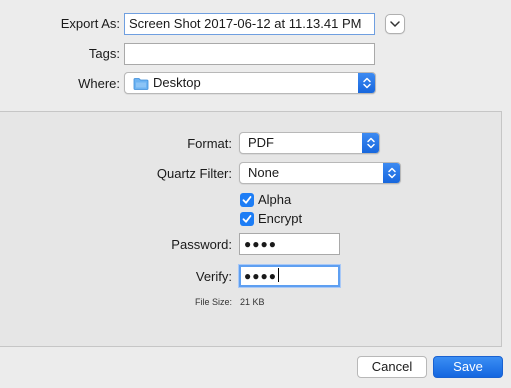 This screenshot has width=511, height=388. What do you see at coordinates (209, 143) in the screenshot?
I see `format-label: Format:` at bounding box center [209, 143].